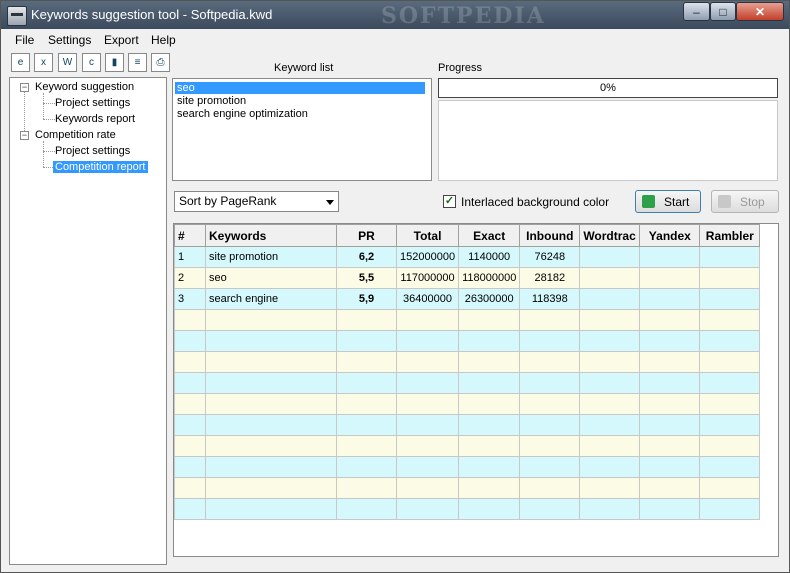  Describe the element at coordinates (84, 87) in the screenshot. I see `tree-keyword-suggestion: Keyword suggestion` at that location.